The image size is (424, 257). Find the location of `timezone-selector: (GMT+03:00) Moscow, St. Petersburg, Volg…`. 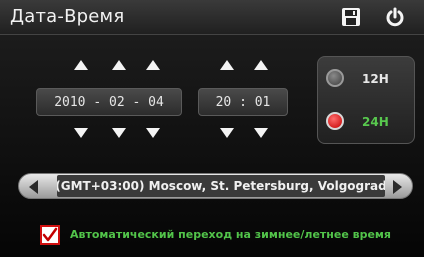

timezone-selector: (GMT+03:00) Moscow, St. Petersburg, Volg… is located at coordinates (215, 186).